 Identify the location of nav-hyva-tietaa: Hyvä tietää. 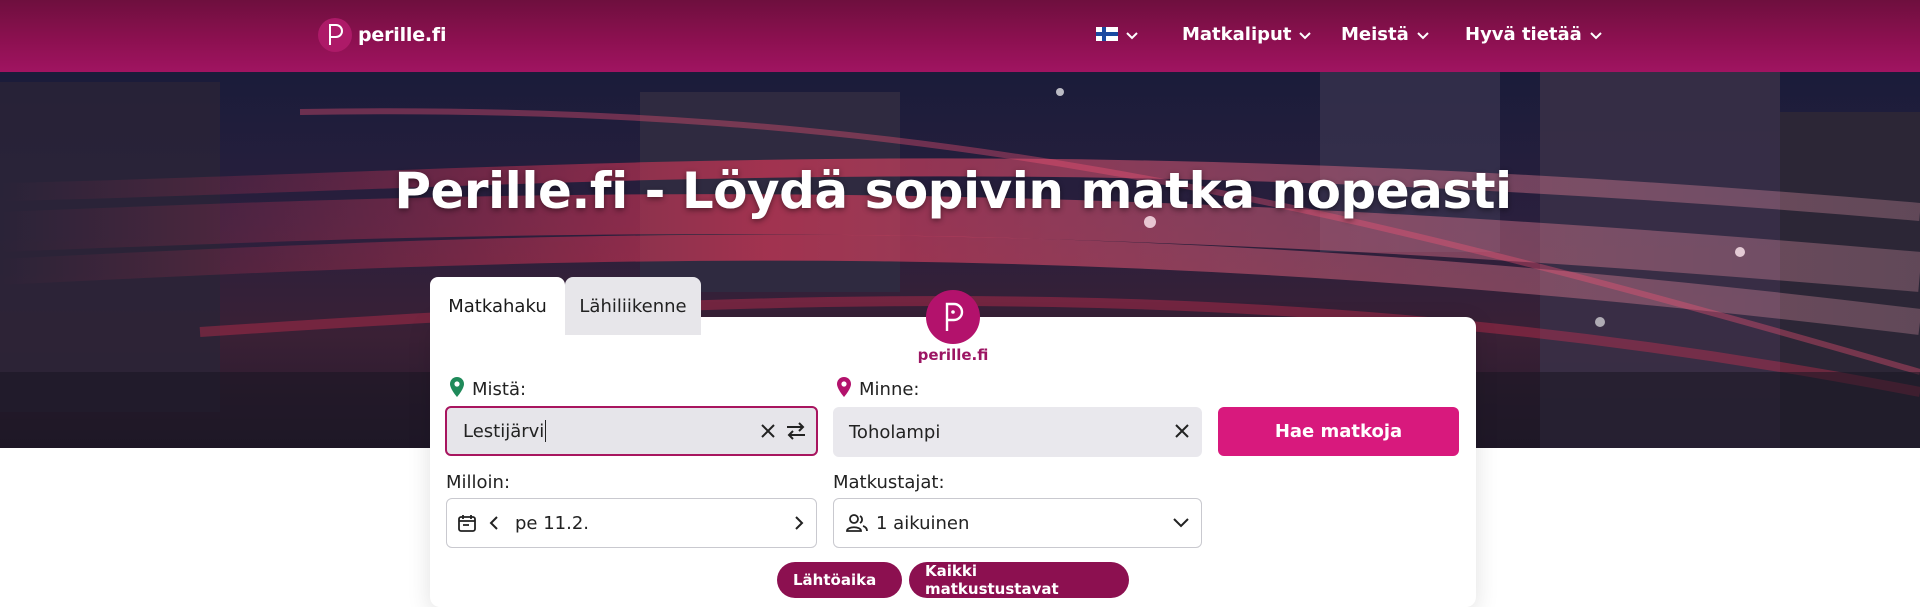
(1533, 34).